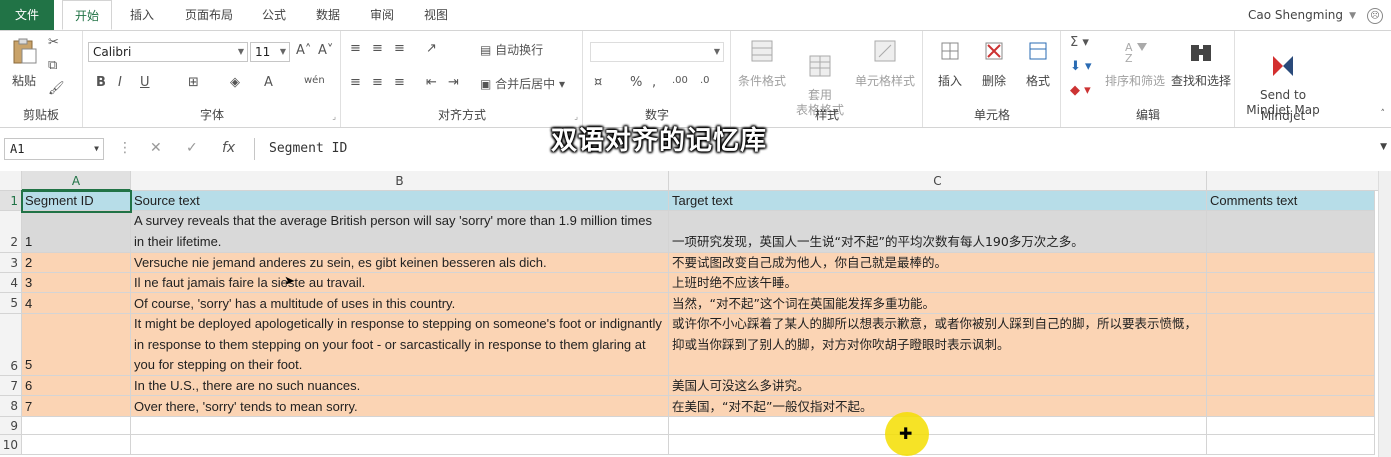 Image resolution: width=1391 pixels, height=457 pixels. Describe the element at coordinates (994, 63) in the screenshot. I see `delete-cells-button: 删除` at that location.